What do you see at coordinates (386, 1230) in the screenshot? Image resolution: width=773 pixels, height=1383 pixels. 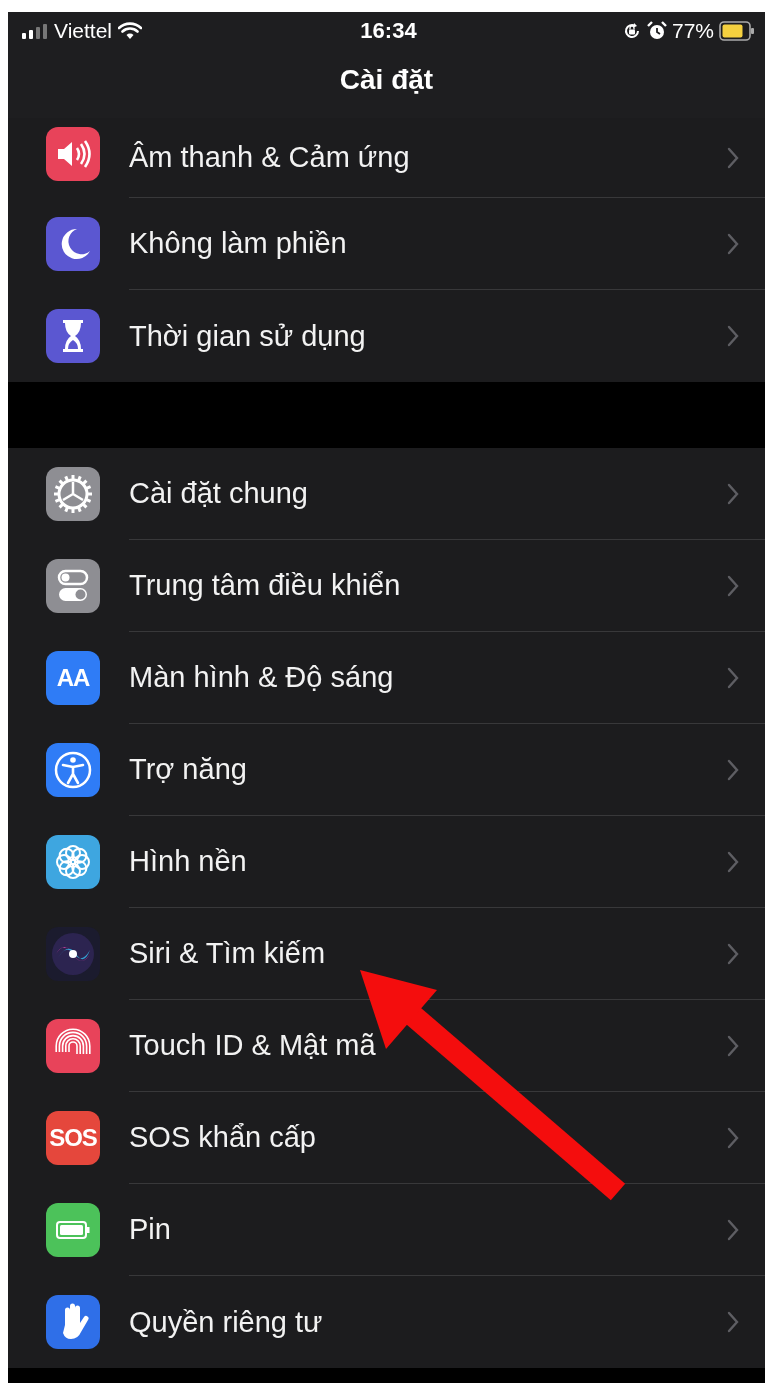 I see `settings-row: Pin` at bounding box center [386, 1230].